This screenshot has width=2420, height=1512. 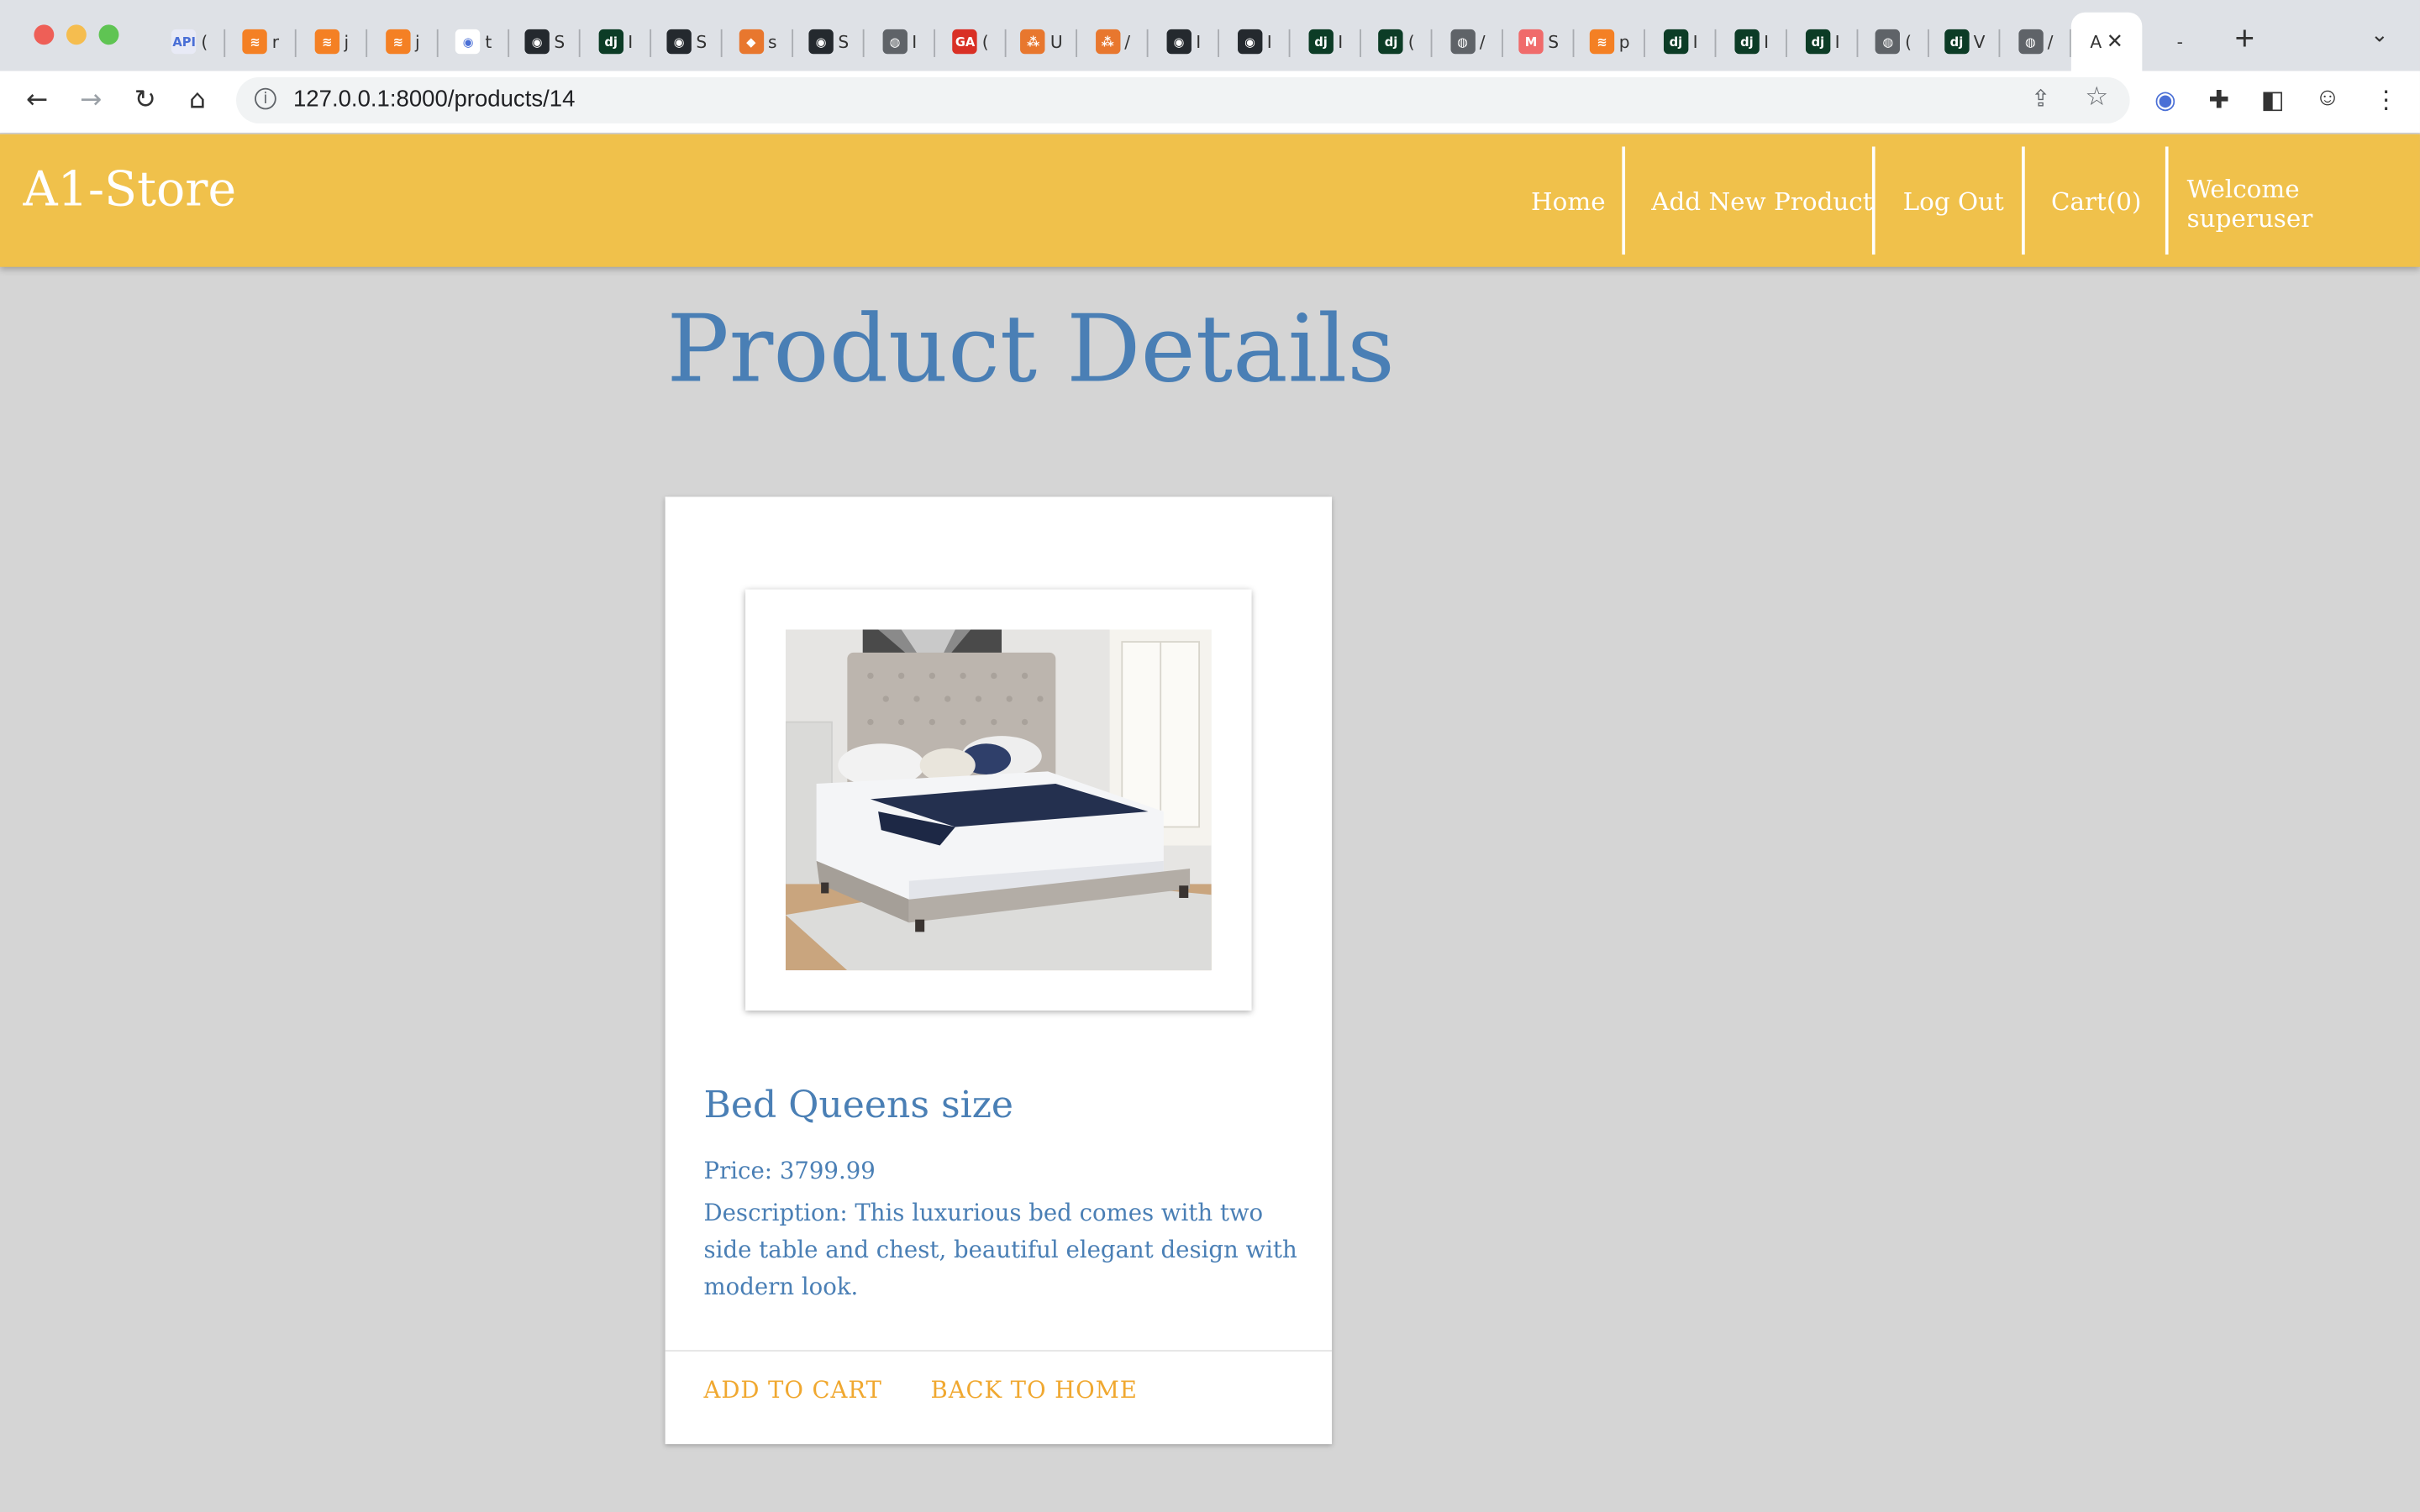 I want to click on new-tab-button: +, so click(x=2245, y=38).